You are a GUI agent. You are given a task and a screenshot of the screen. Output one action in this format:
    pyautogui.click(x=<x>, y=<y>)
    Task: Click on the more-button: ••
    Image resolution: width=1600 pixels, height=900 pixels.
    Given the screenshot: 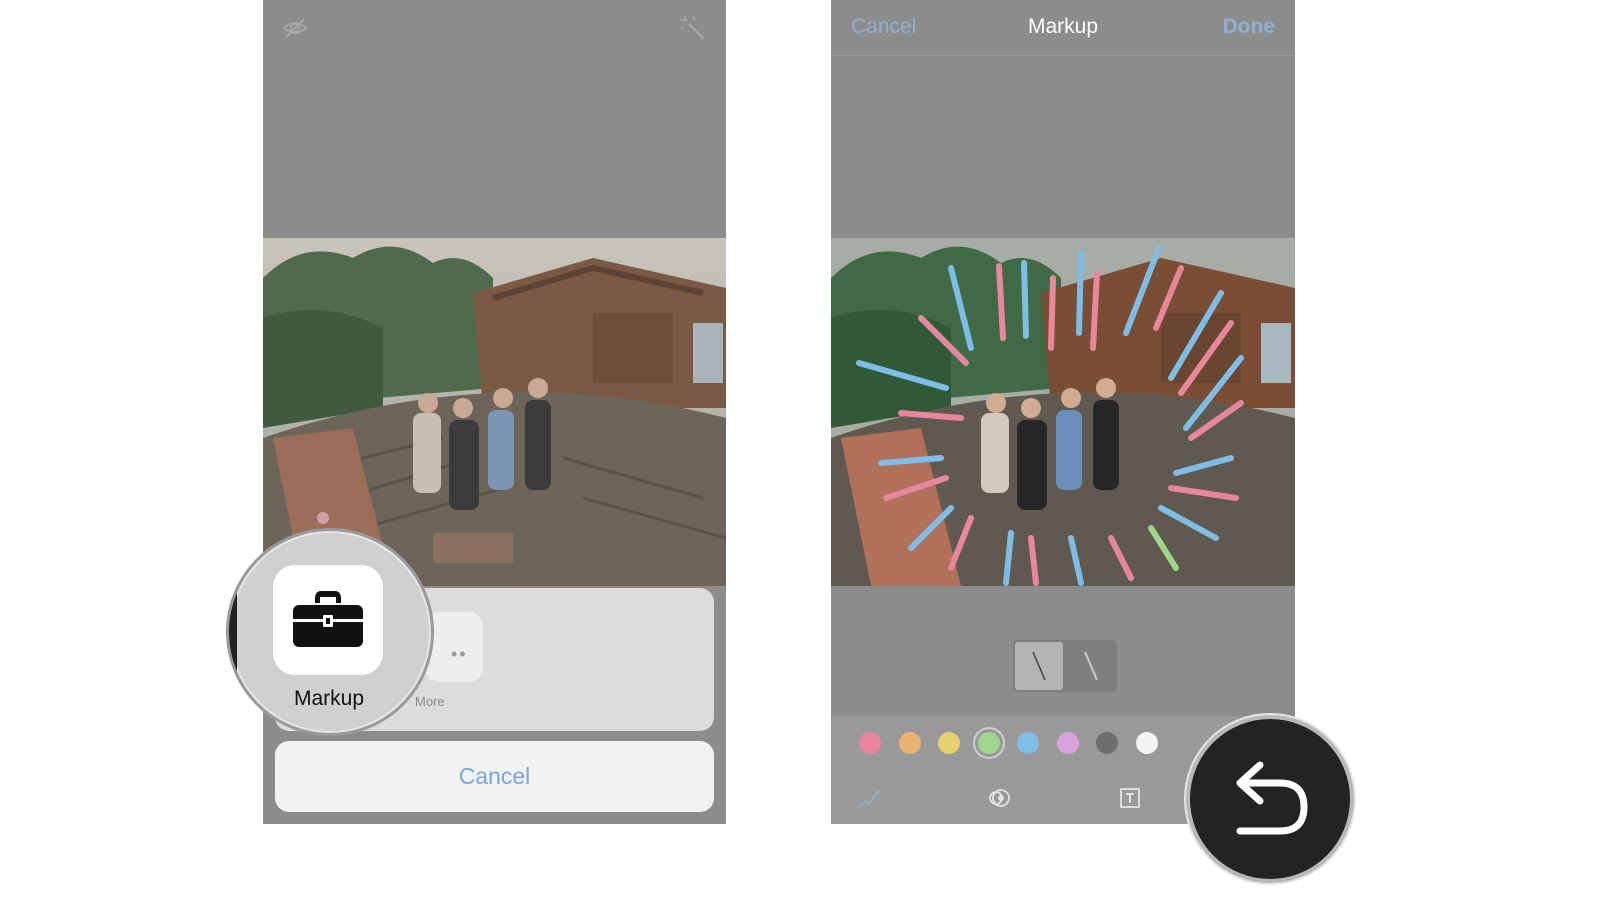 What is the action you would take?
    pyautogui.click(x=454, y=647)
    